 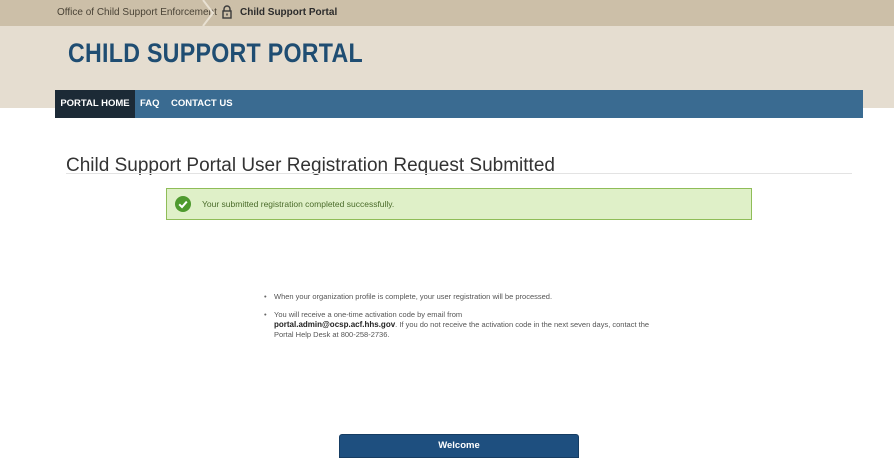 What do you see at coordinates (289, 12) in the screenshot?
I see `breadcrumb-current: Child Support Portal` at bounding box center [289, 12].